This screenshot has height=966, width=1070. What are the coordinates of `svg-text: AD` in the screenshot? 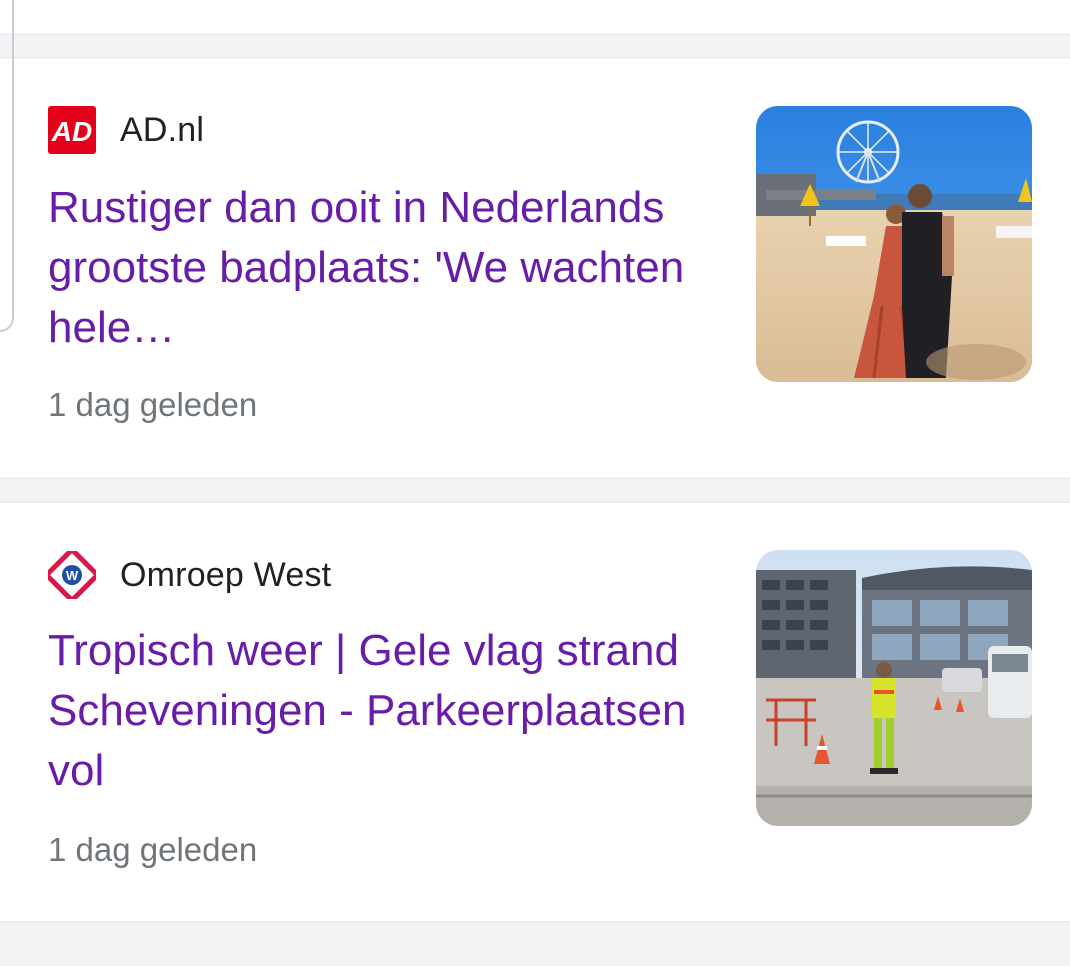 It's located at (71, 131).